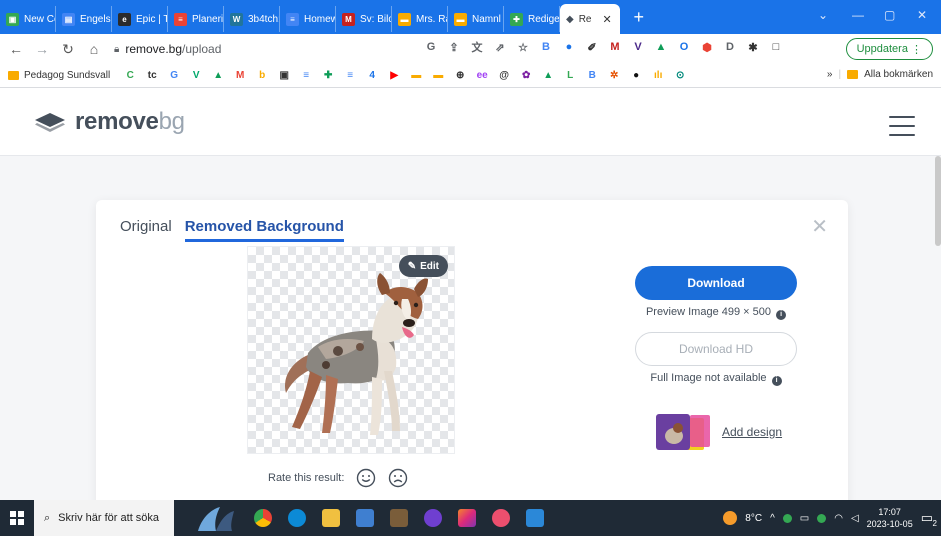 The width and height of the screenshot is (941, 536). Describe the element at coordinates (898, 74) in the screenshot. I see `all-bookmarks: Alla bokmärken` at that location.